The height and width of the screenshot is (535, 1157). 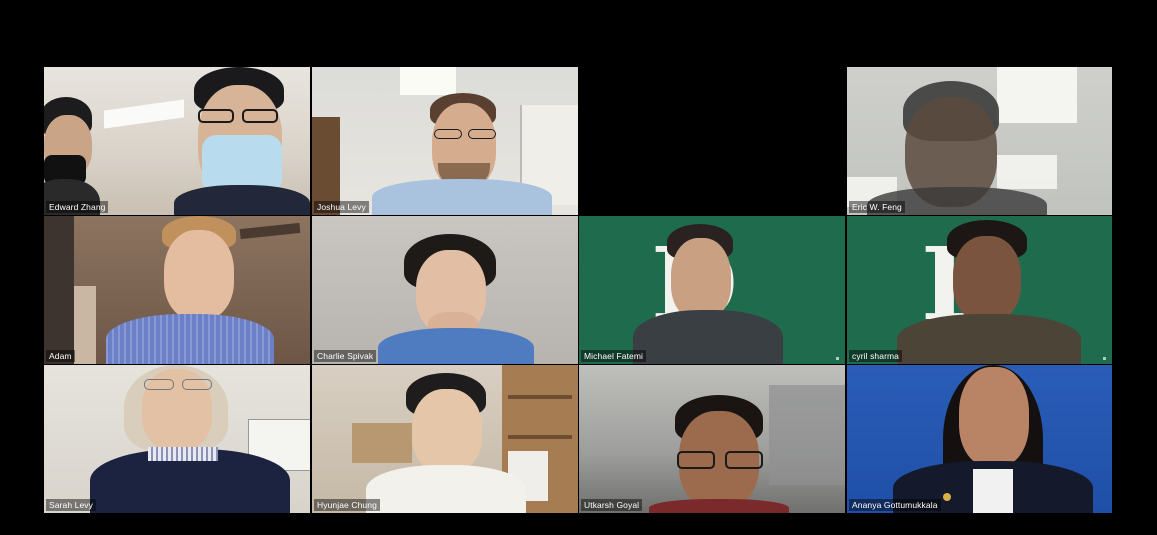 I want to click on video-tile-joshua-levy: Joshua Levy, so click(x=445, y=141).